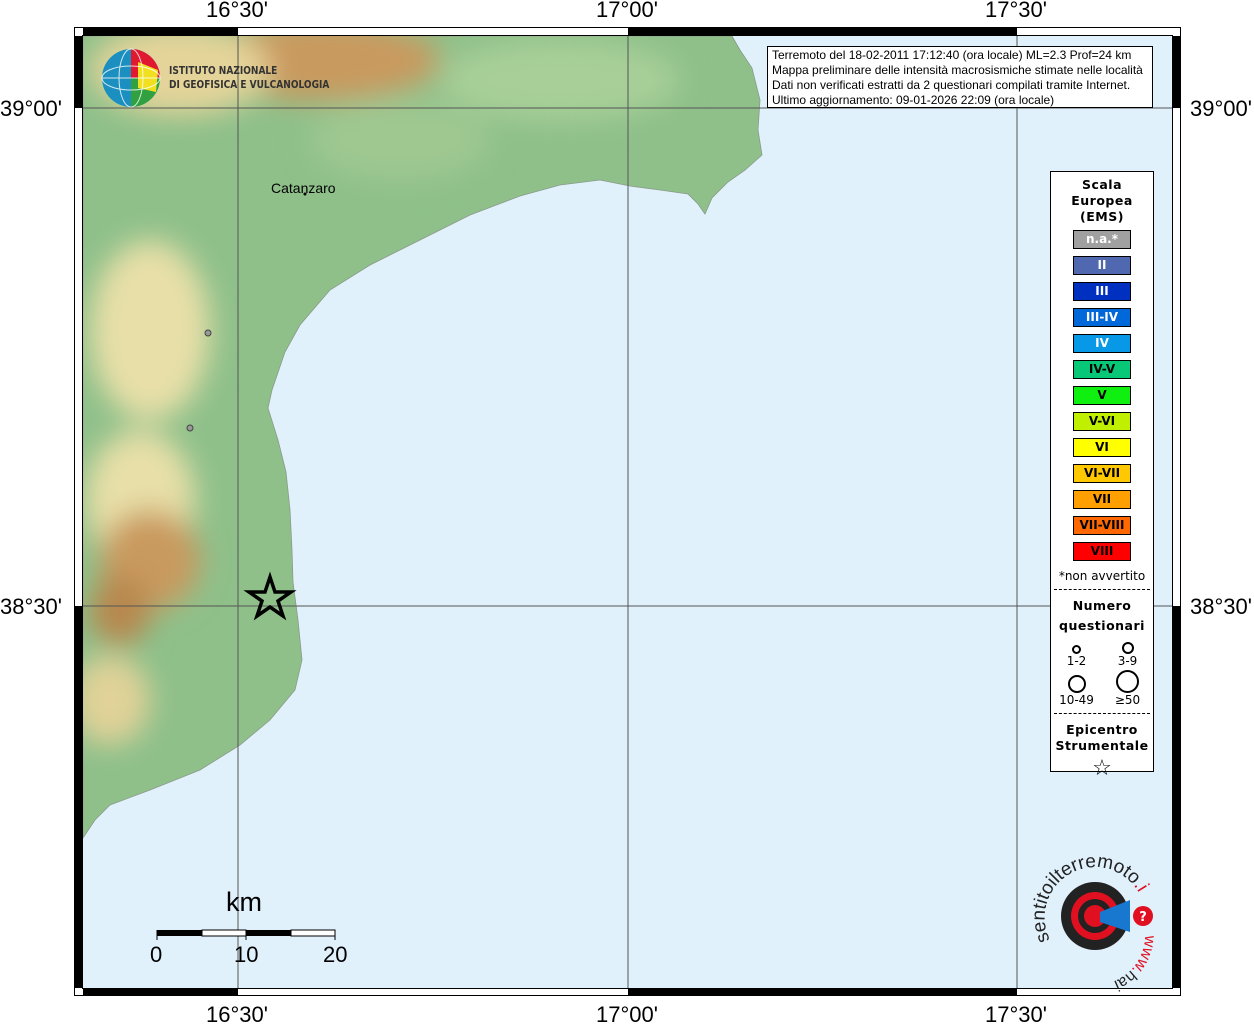 Image resolution: width=1254 pixels, height=1028 pixels. What do you see at coordinates (1076, 684) in the screenshot?
I see `circle-large-icon` at bounding box center [1076, 684].